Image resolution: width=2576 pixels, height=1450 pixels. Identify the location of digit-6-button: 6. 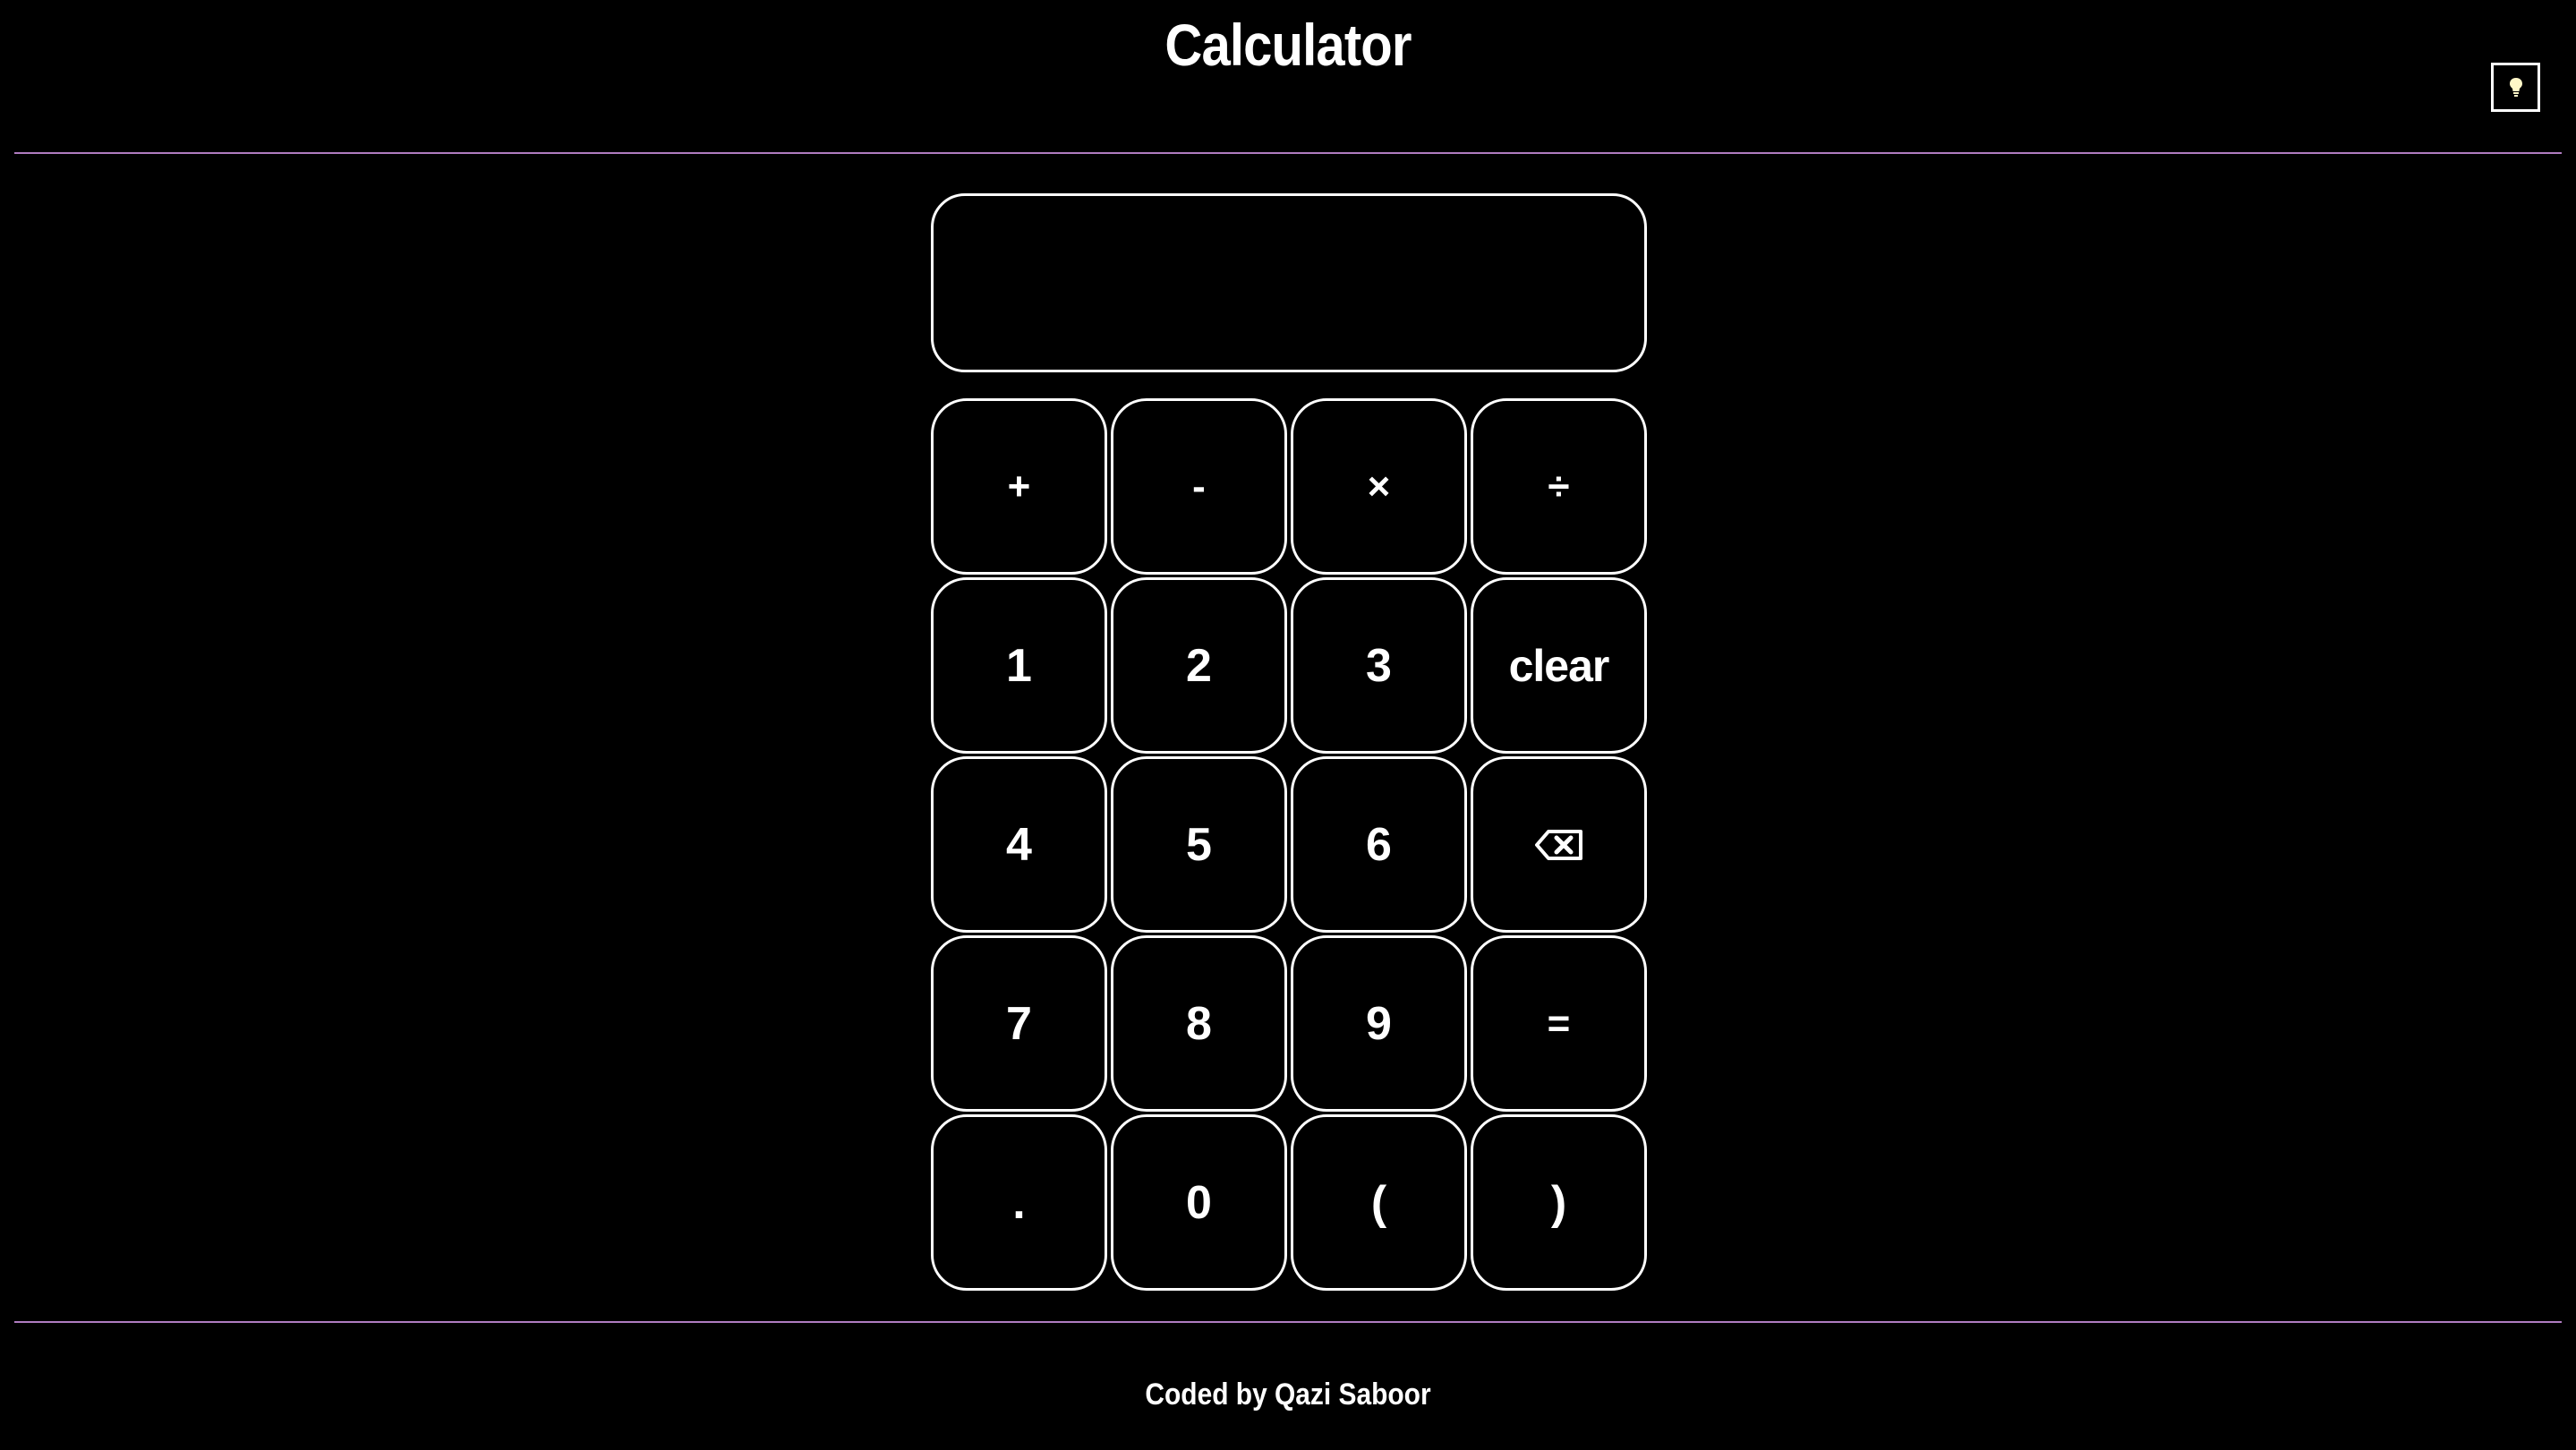
(1379, 844).